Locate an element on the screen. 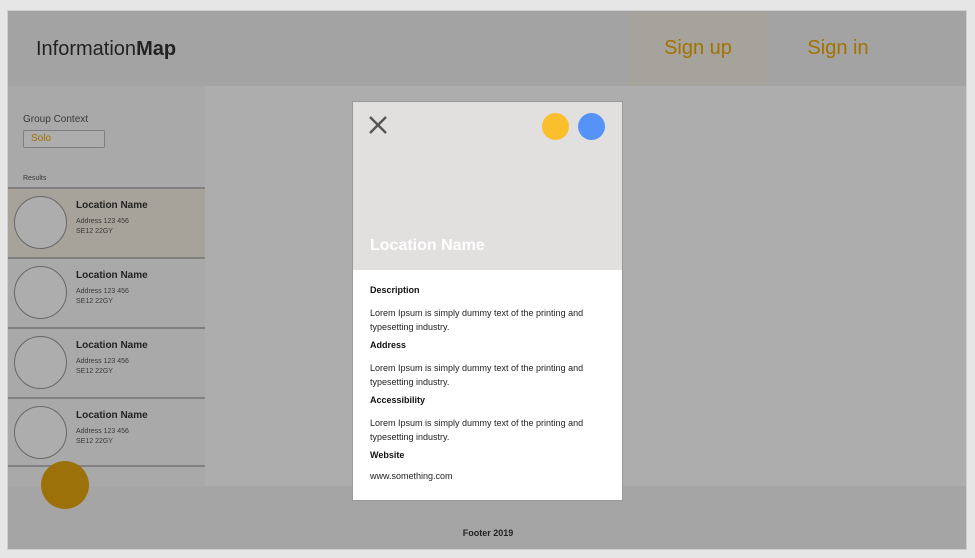 The image size is (975, 558). description-heading: Description is located at coordinates (395, 290).